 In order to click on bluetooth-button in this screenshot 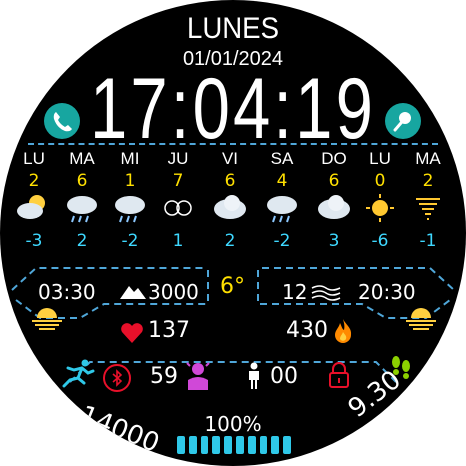, I will do `click(117, 378)`.